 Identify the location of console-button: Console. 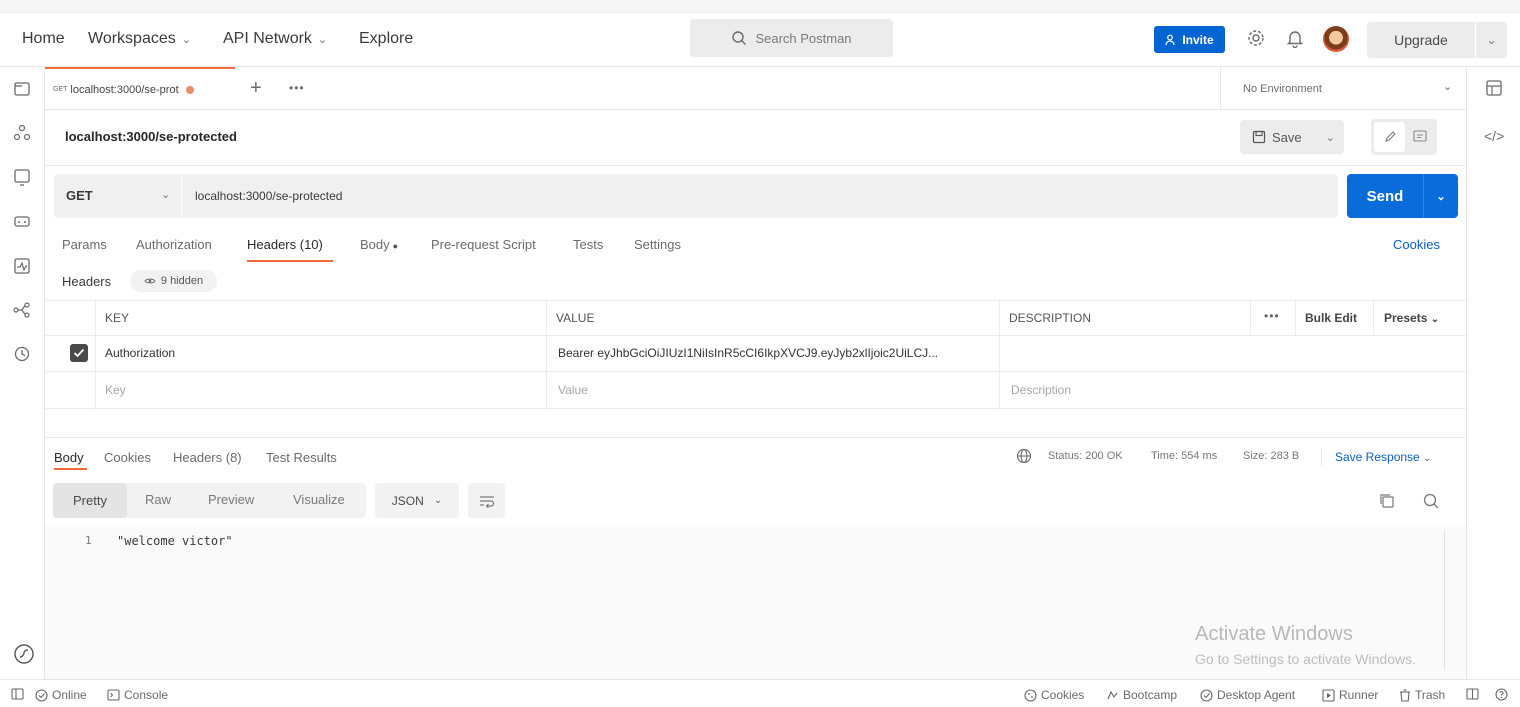
(137, 695).